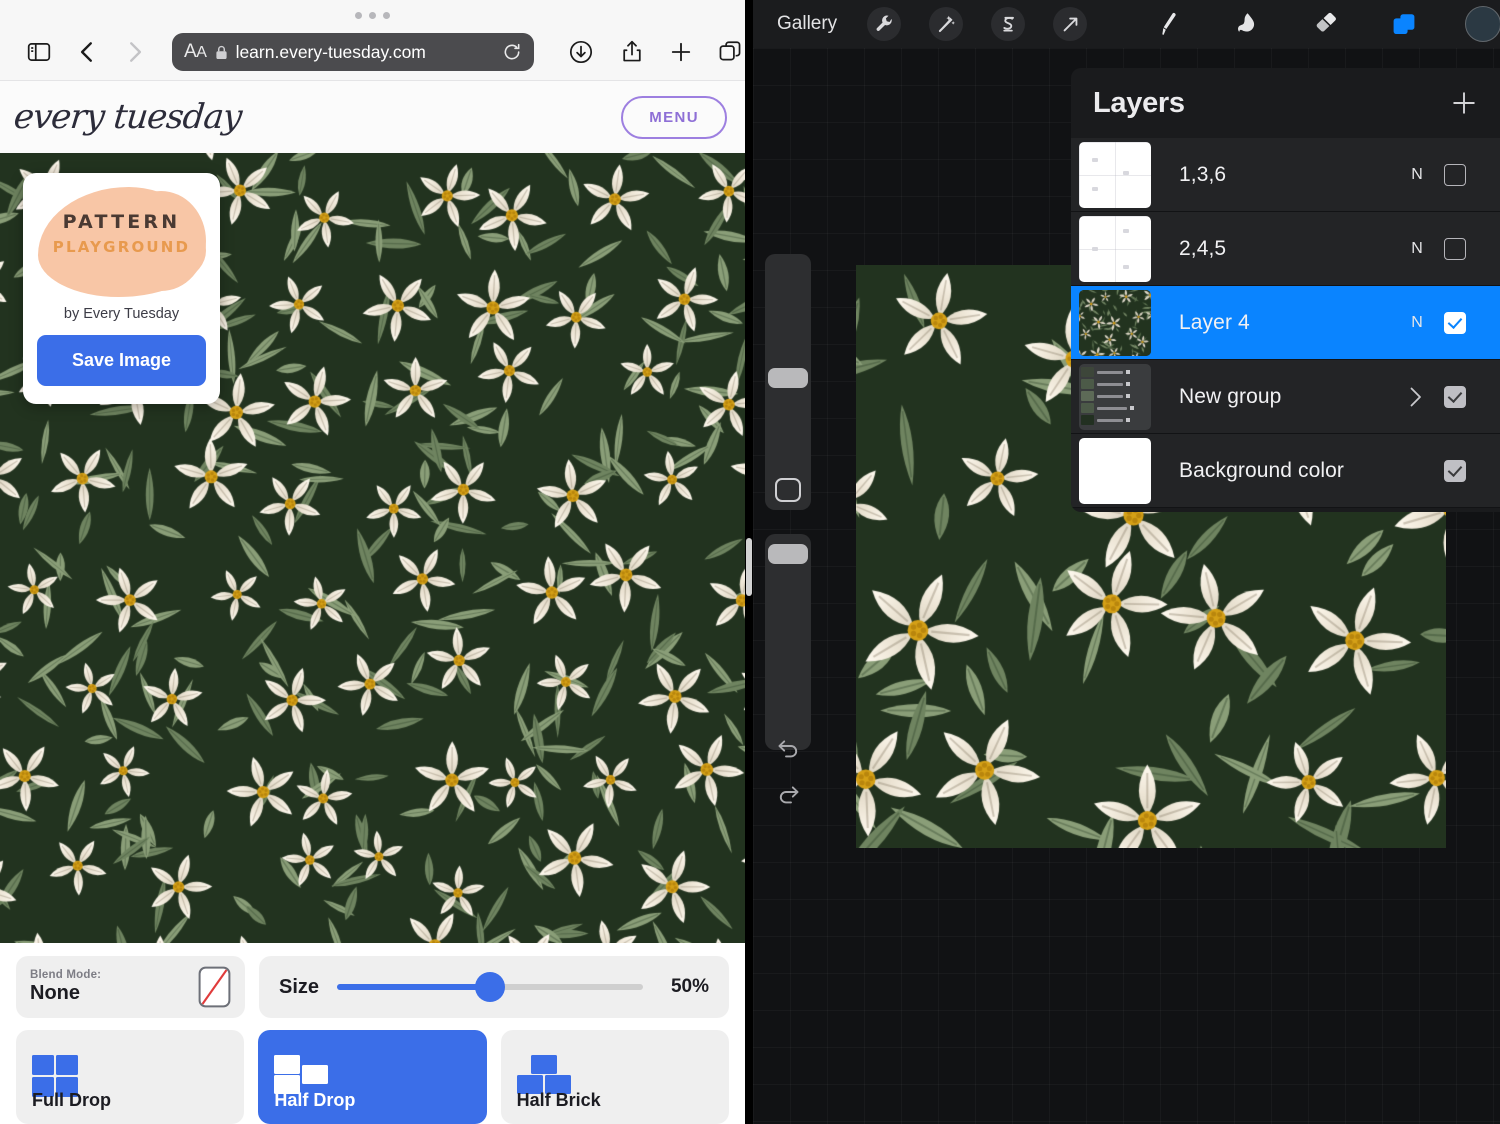 The image size is (1500, 1124). What do you see at coordinates (1404, 24) in the screenshot?
I see `layers-icon` at bounding box center [1404, 24].